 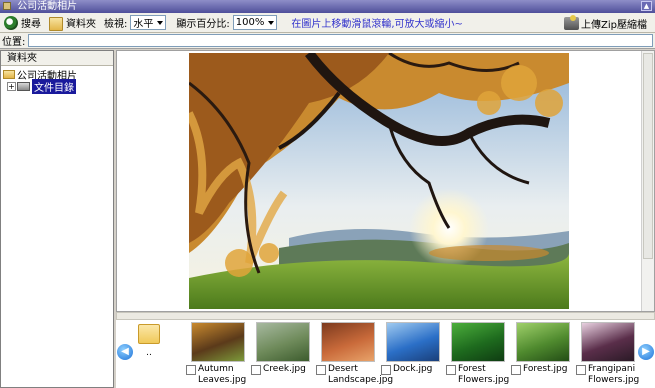 I want to click on thumbnail-caption: Desert Landscape.jpg, so click(x=354, y=375).